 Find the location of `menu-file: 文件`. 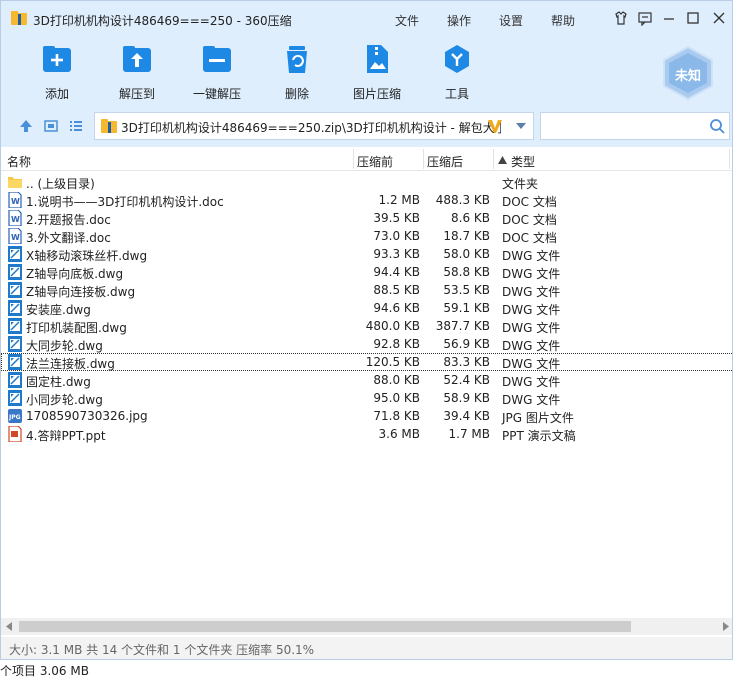

menu-file: 文件 is located at coordinates (407, 20).